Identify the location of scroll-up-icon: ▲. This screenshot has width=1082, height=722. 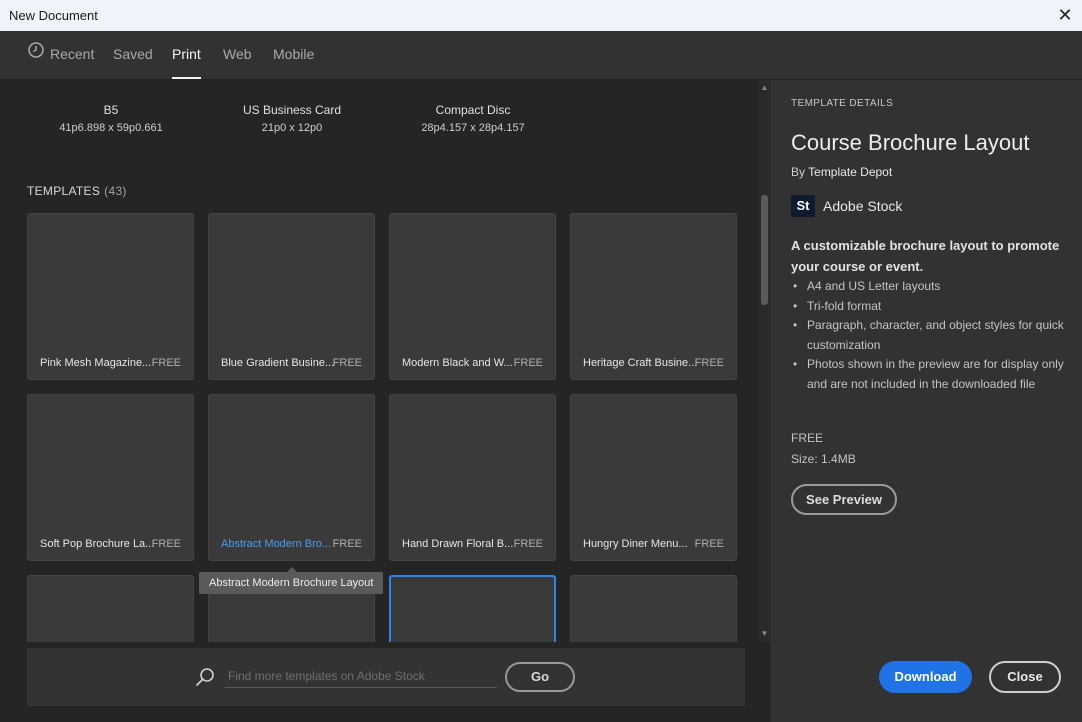
(764, 88).